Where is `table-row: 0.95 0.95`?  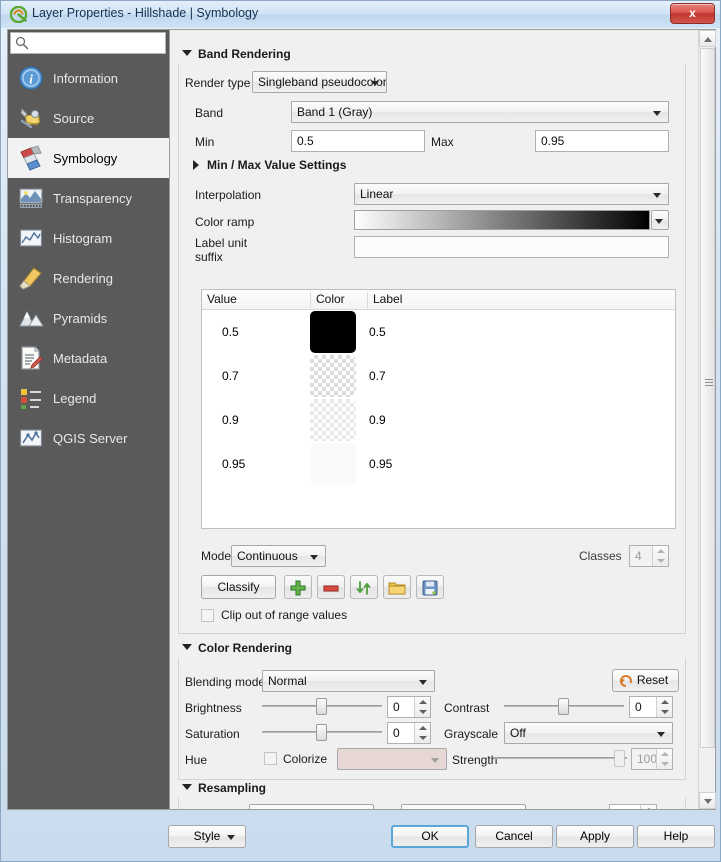
table-row: 0.95 0.95 is located at coordinates (438, 464).